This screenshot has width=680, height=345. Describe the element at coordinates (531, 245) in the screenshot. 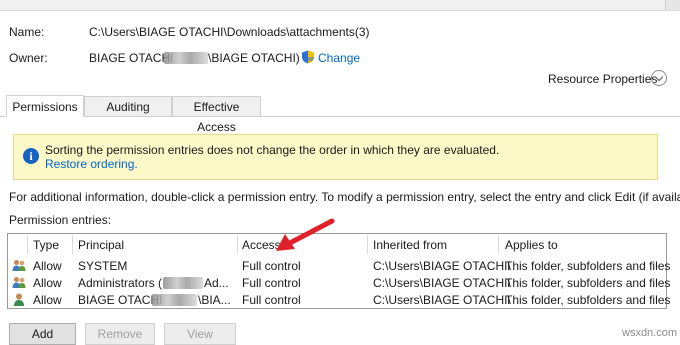

I see `column-header-applies-to: Applies to` at that location.